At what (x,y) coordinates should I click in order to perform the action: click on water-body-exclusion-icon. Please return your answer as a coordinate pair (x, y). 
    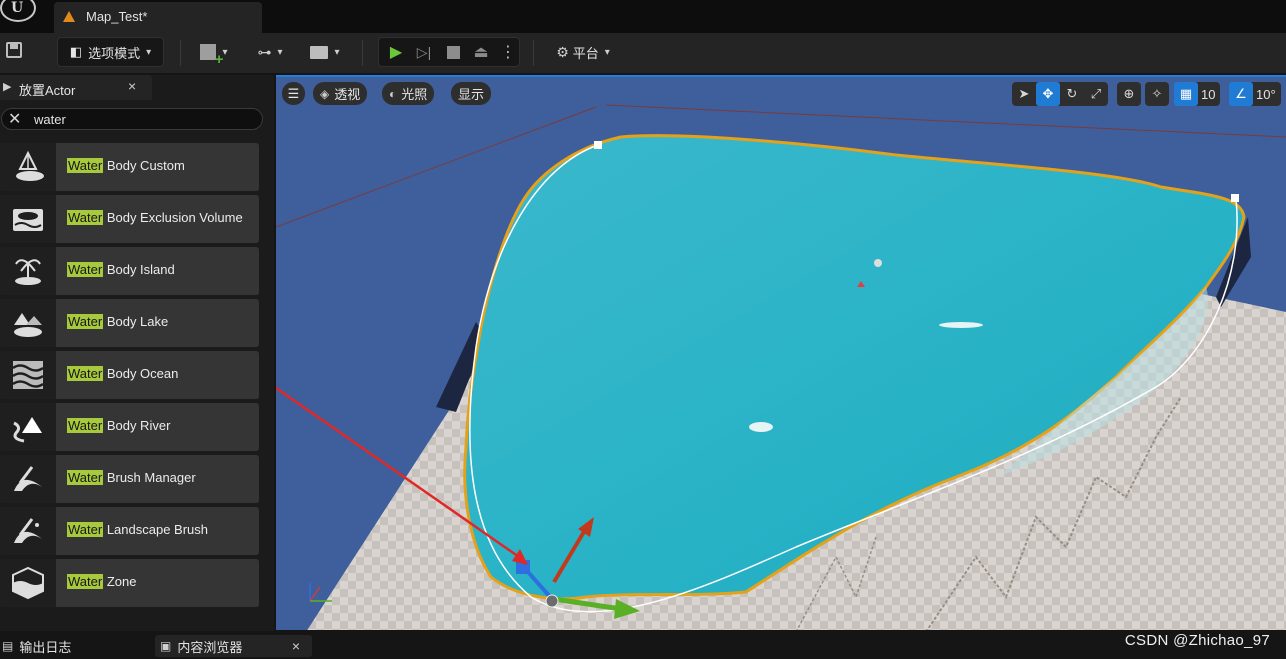
    Looking at the image, I should click on (28, 219).